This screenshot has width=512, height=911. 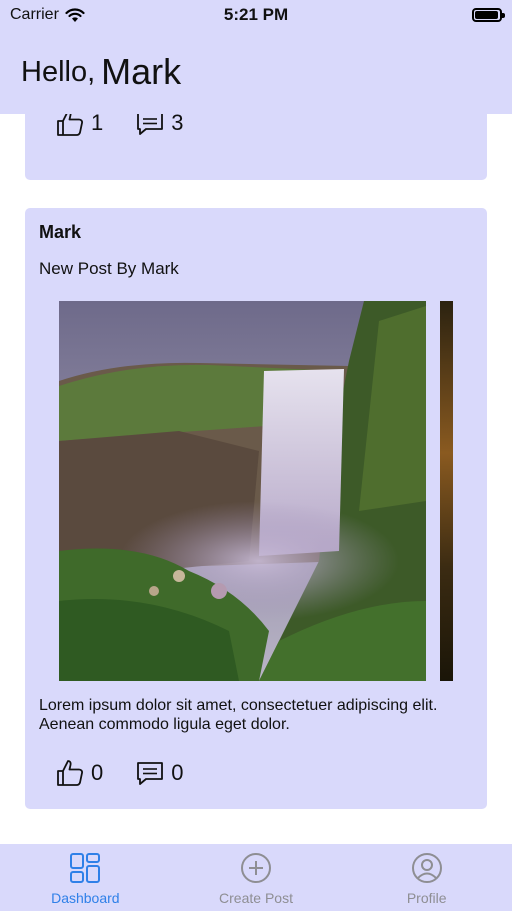 What do you see at coordinates (177, 124) in the screenshot?
I see `comment-count: 3` at bounding box center [177, 124].